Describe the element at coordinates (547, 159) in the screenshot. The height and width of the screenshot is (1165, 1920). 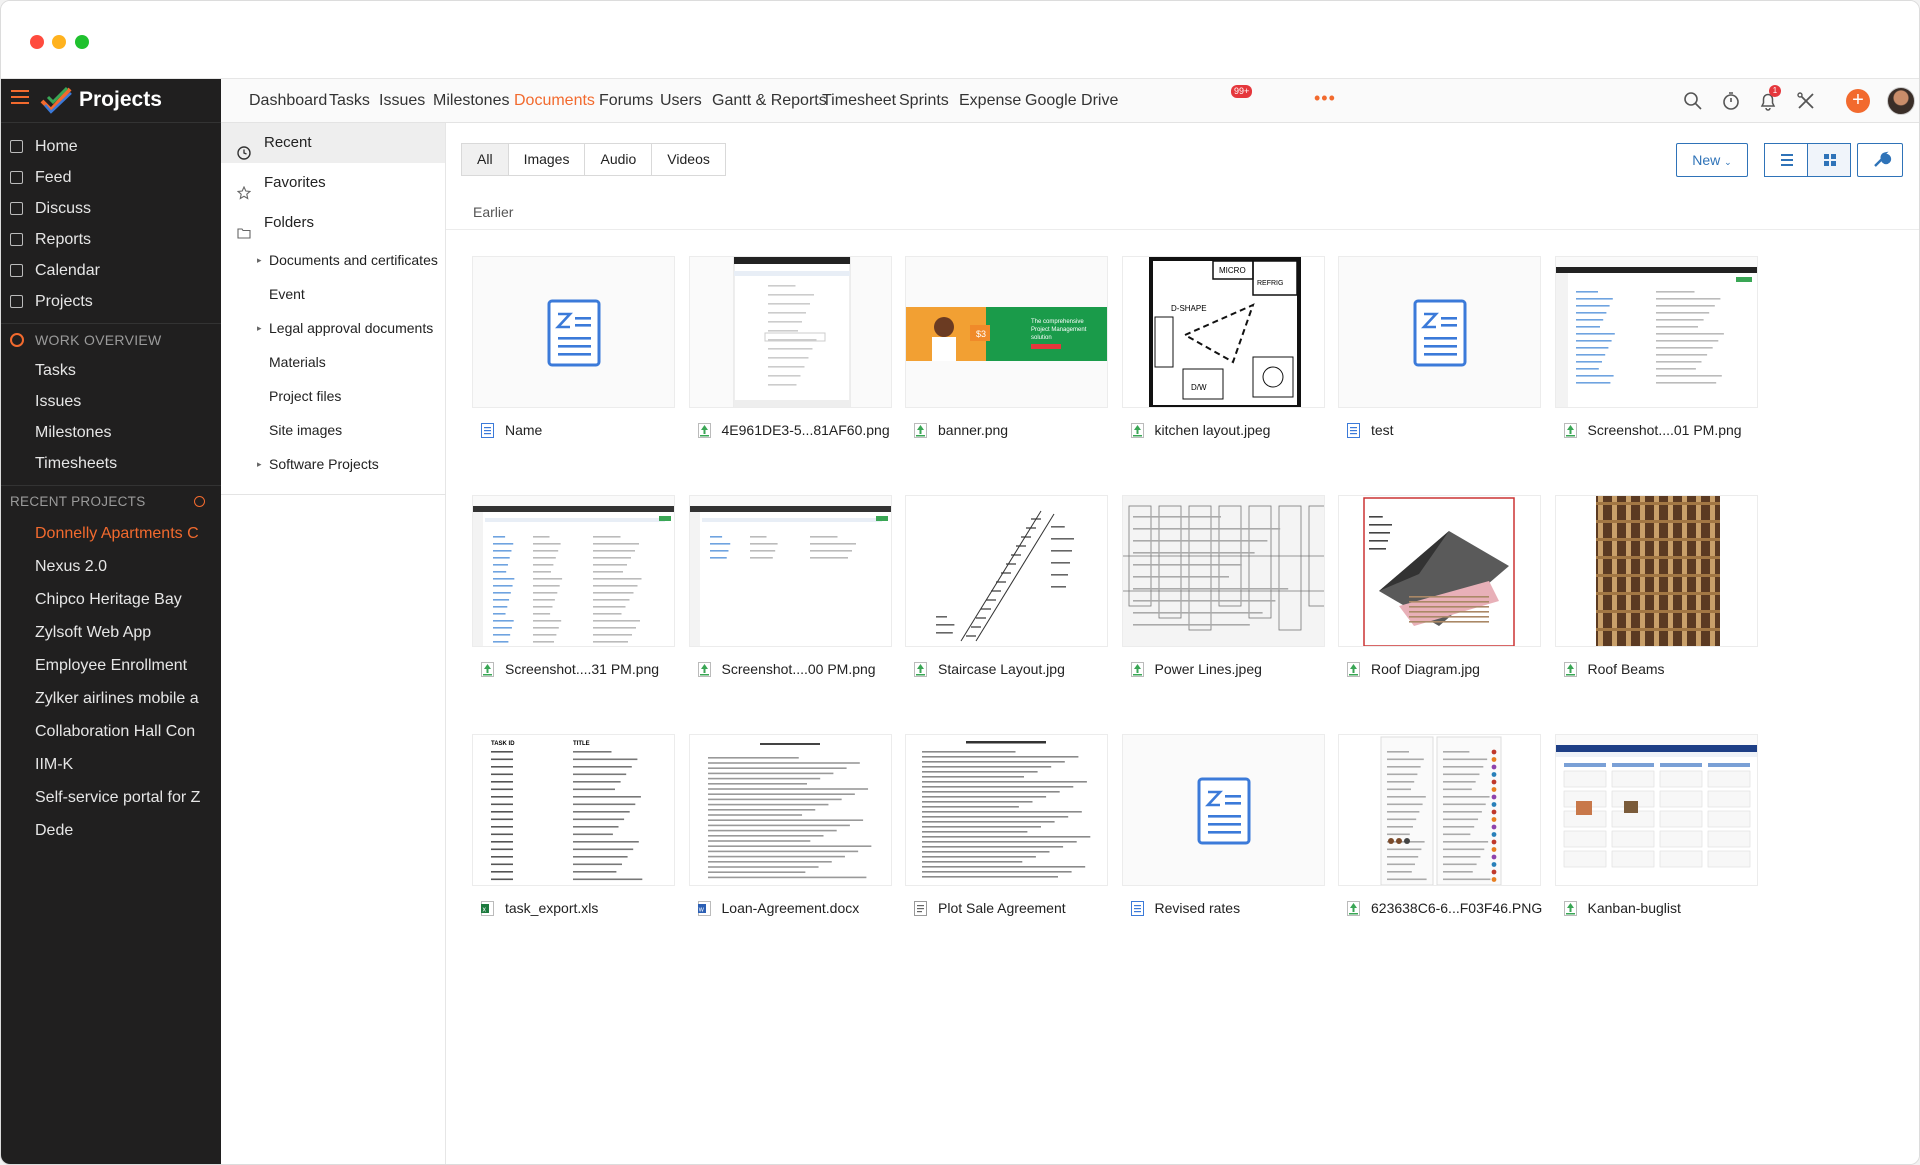
I see `filter-tab-images: Images` at that location.